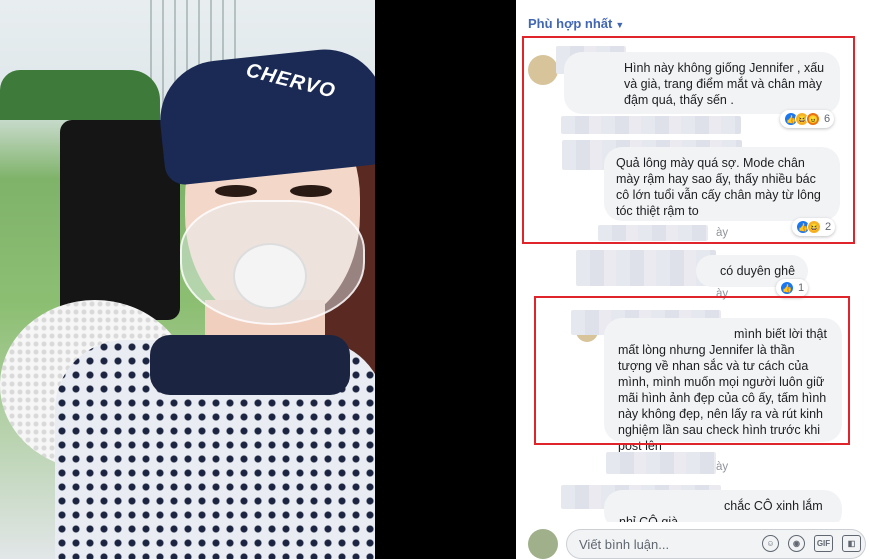 This screenshot has height=559, width=869. What do you see at coordinates (120, 220) in the screenshot?
I see `golf-bag` at bounding box center [120, 220].